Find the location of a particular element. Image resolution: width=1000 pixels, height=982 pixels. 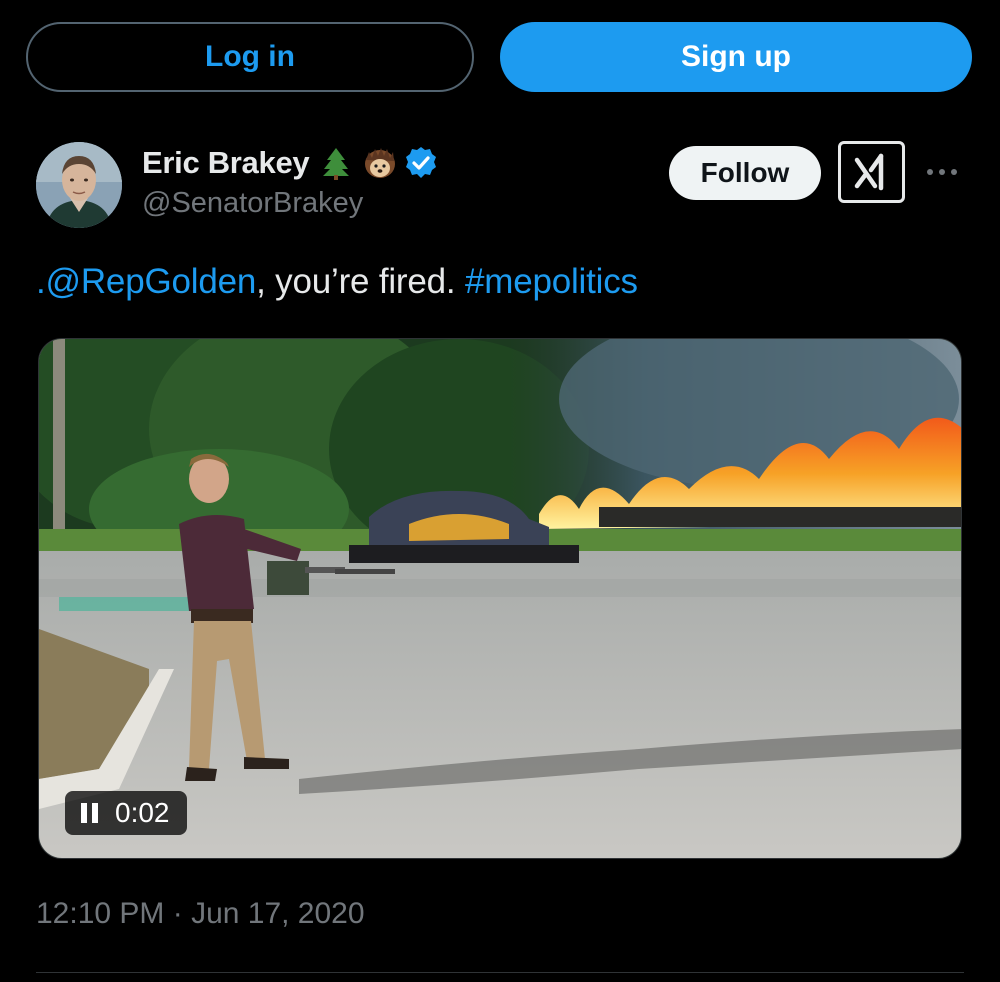

hashtag-link: #mepolitics is located at coordinates (551, 281).